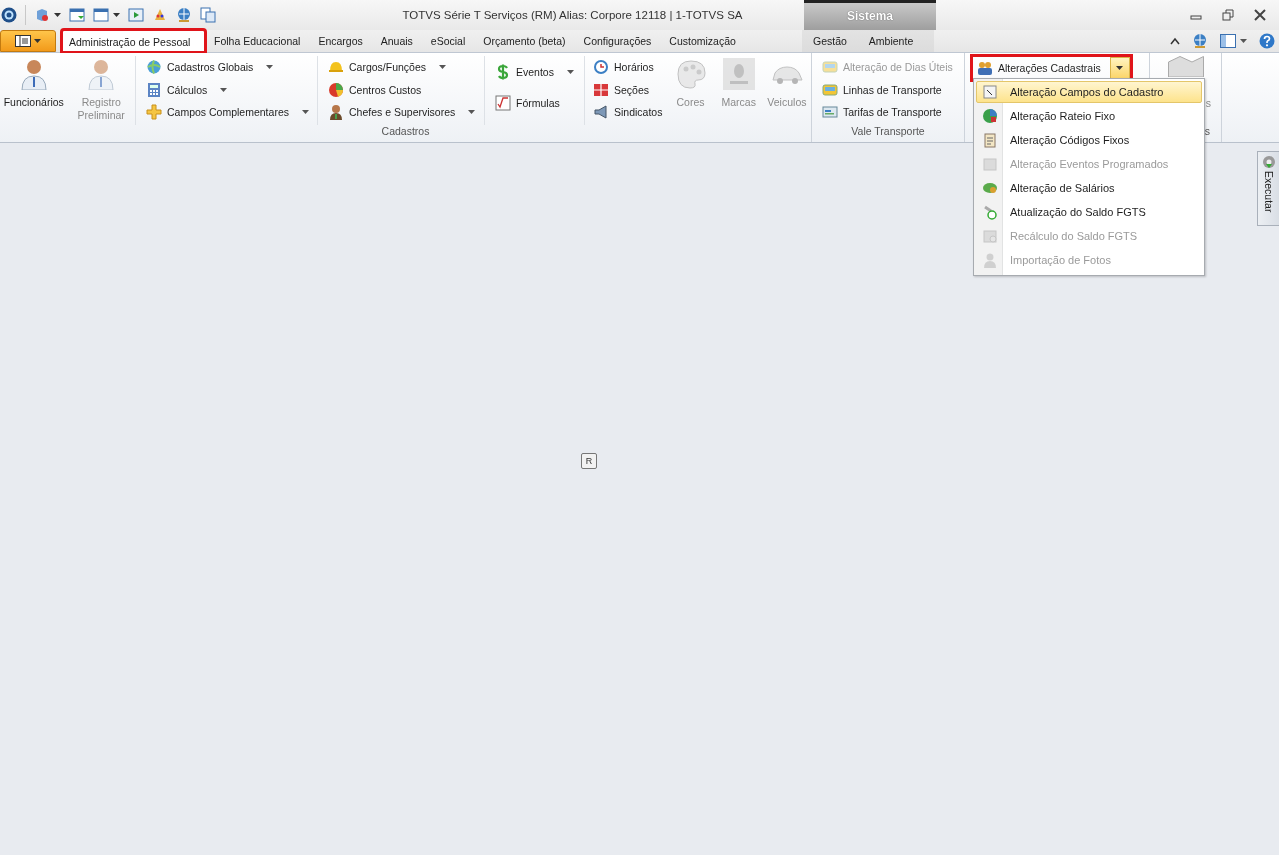  I want to click on plus-icon, so click(154, 112).